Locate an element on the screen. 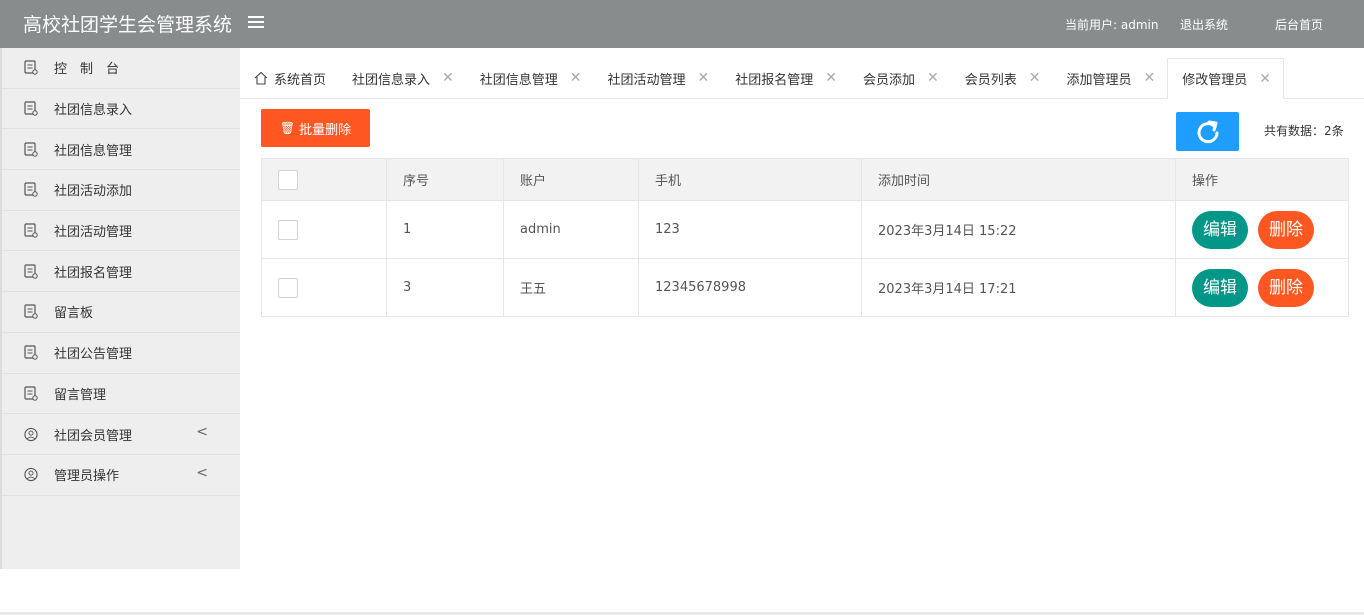  sidebar-item-label: 社团活动添加 is located at coordinates (93, 192).